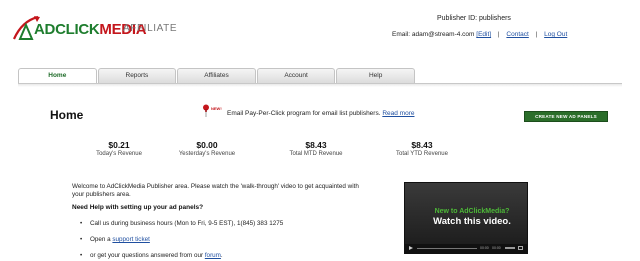 The width and height of the screenshot is (640, 261). What do you see at coordinates (474, 18) in the screenshot?
I see `publisher-id: Publisher ID: publishers` at bounding box center [474, 18].